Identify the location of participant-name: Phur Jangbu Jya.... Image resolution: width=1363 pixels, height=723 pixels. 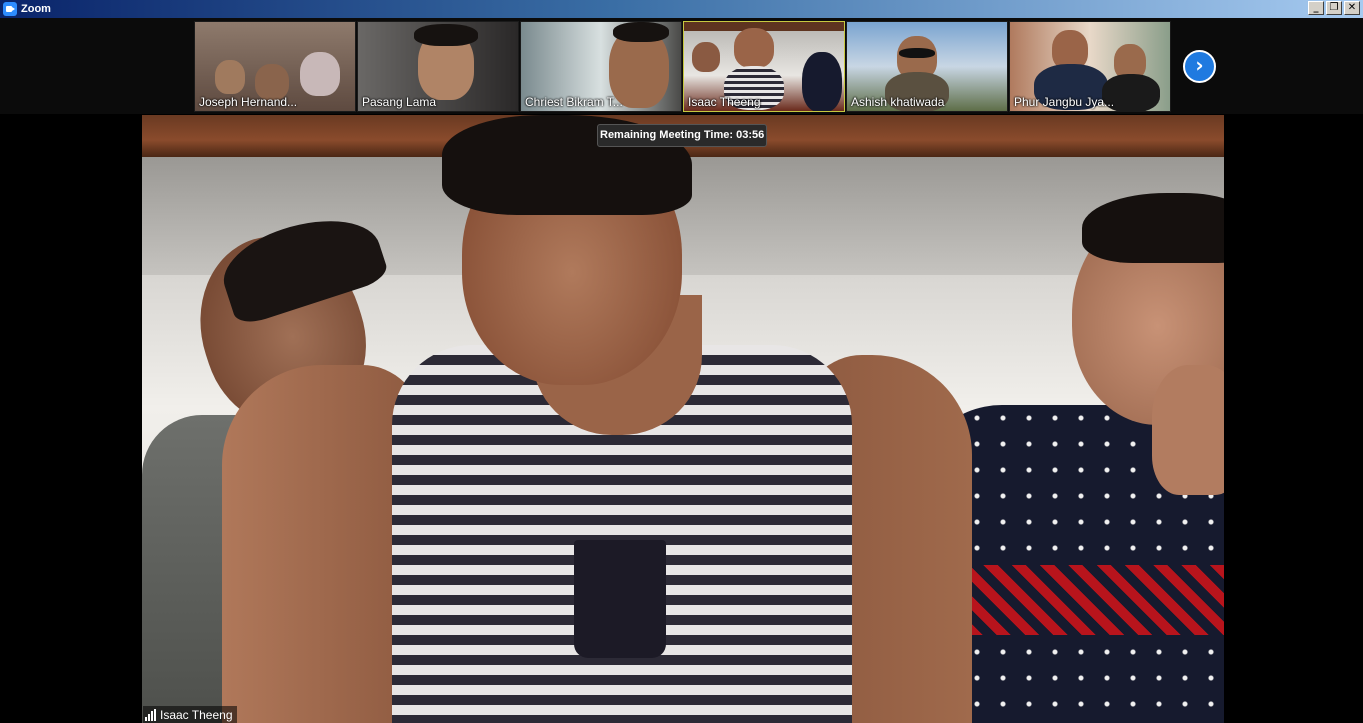
(1064, 102).